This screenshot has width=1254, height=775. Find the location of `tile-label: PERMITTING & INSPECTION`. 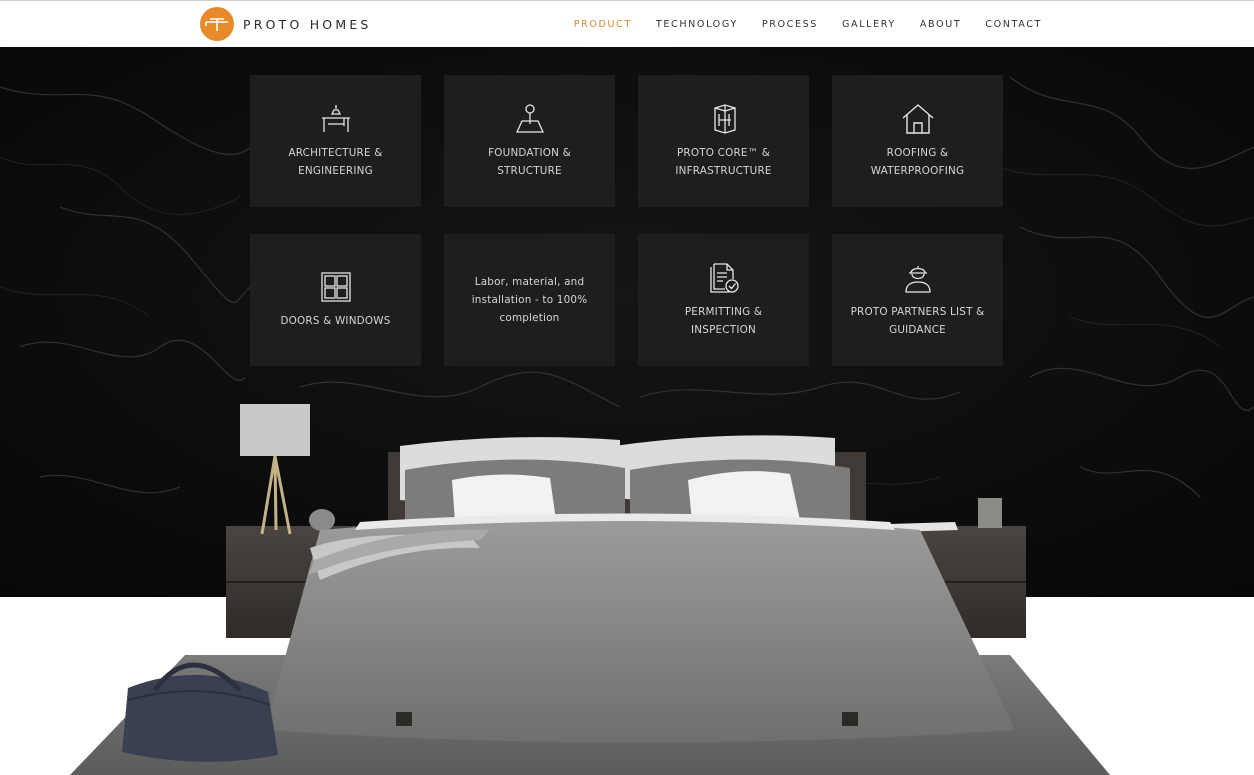

tile-label: PERMITTING & INSPECTION is located at coordinates (723, 321).